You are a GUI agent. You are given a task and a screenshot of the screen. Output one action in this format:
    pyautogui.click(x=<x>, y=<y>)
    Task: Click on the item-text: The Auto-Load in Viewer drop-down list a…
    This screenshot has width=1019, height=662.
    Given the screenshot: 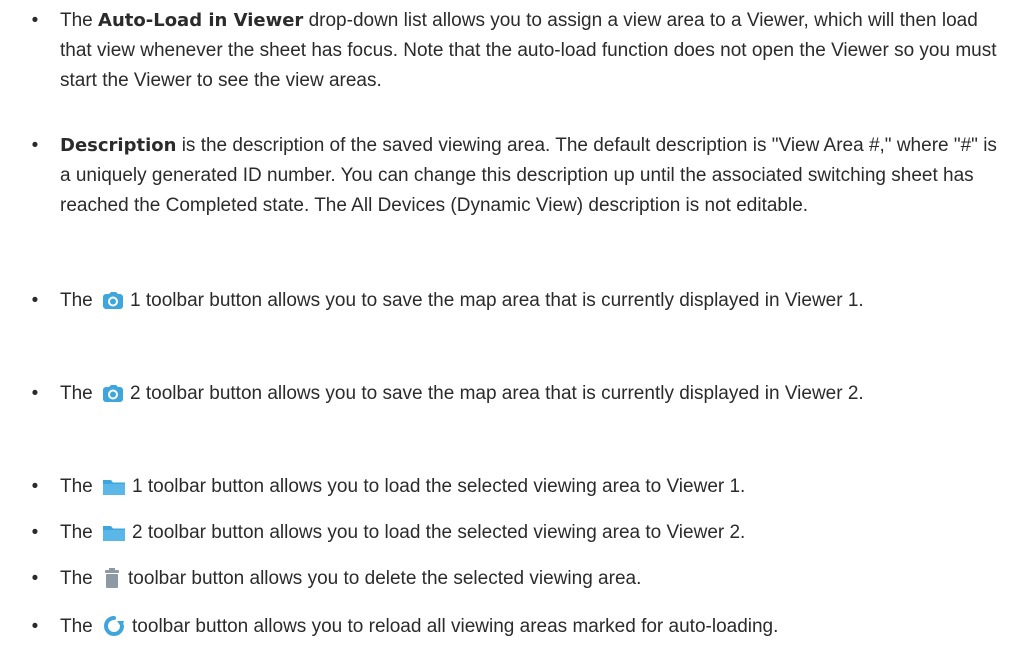 What is the action you would take?
    pyautogui.click(x=533, y=51)
    